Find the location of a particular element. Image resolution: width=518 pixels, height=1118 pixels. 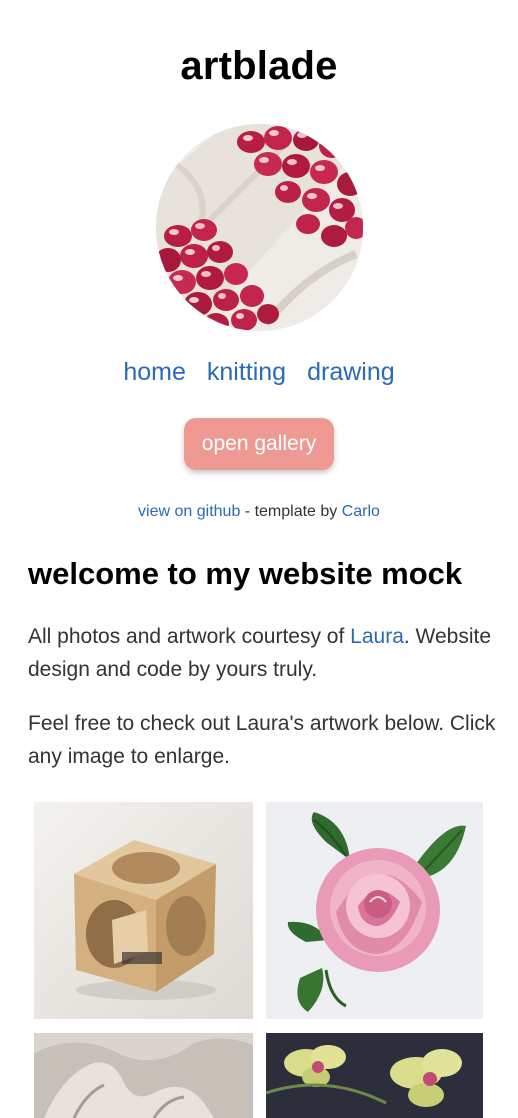

avatar is located at coordinates (259, 227).